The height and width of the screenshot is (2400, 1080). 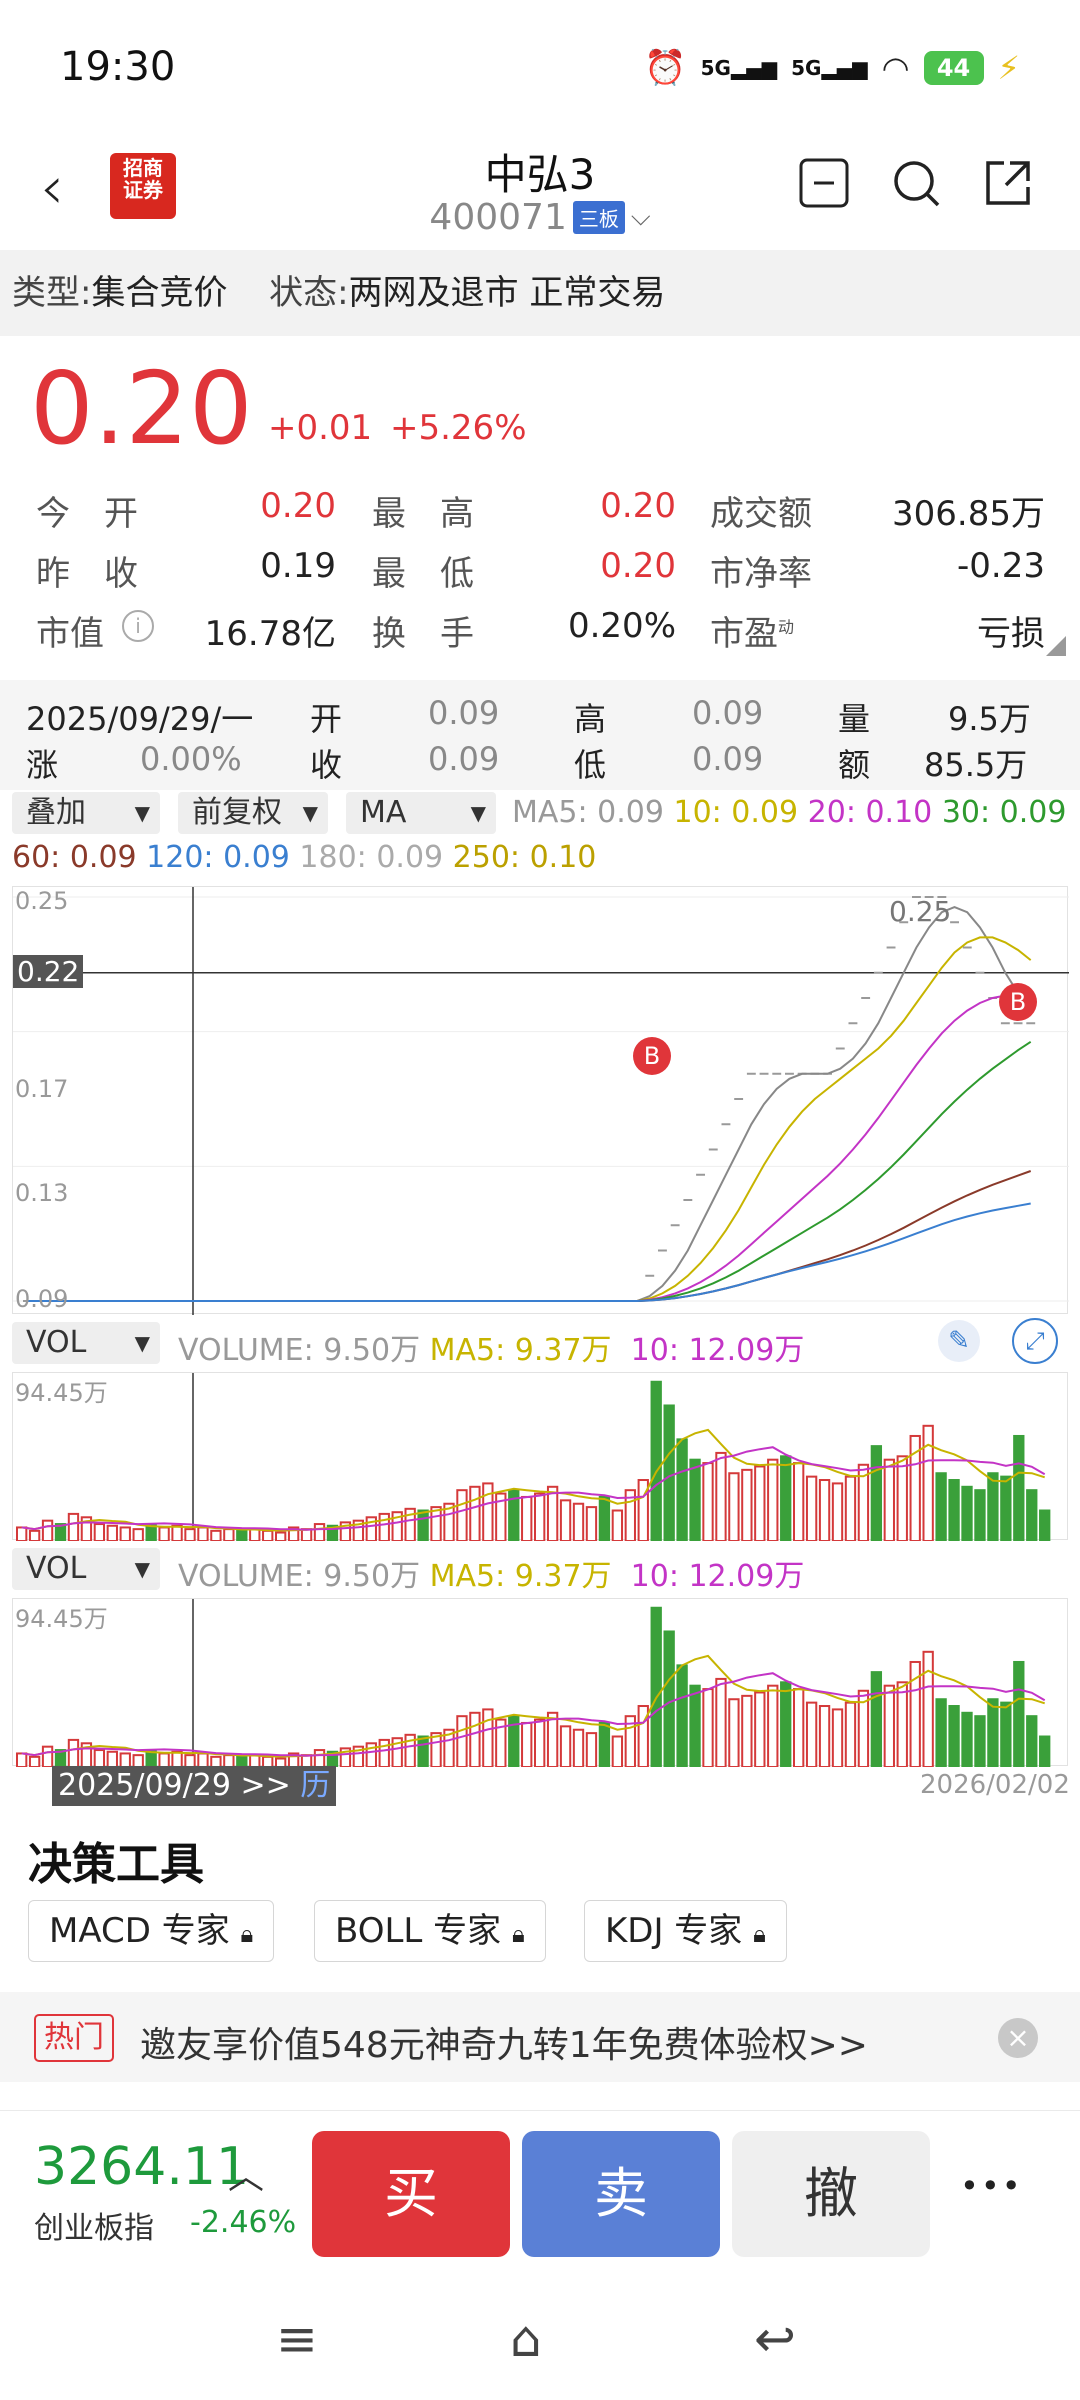 What do you see at coordinates (916, 185) in the screenshot?
I see `search-icon` at bounding box center [916, 185].